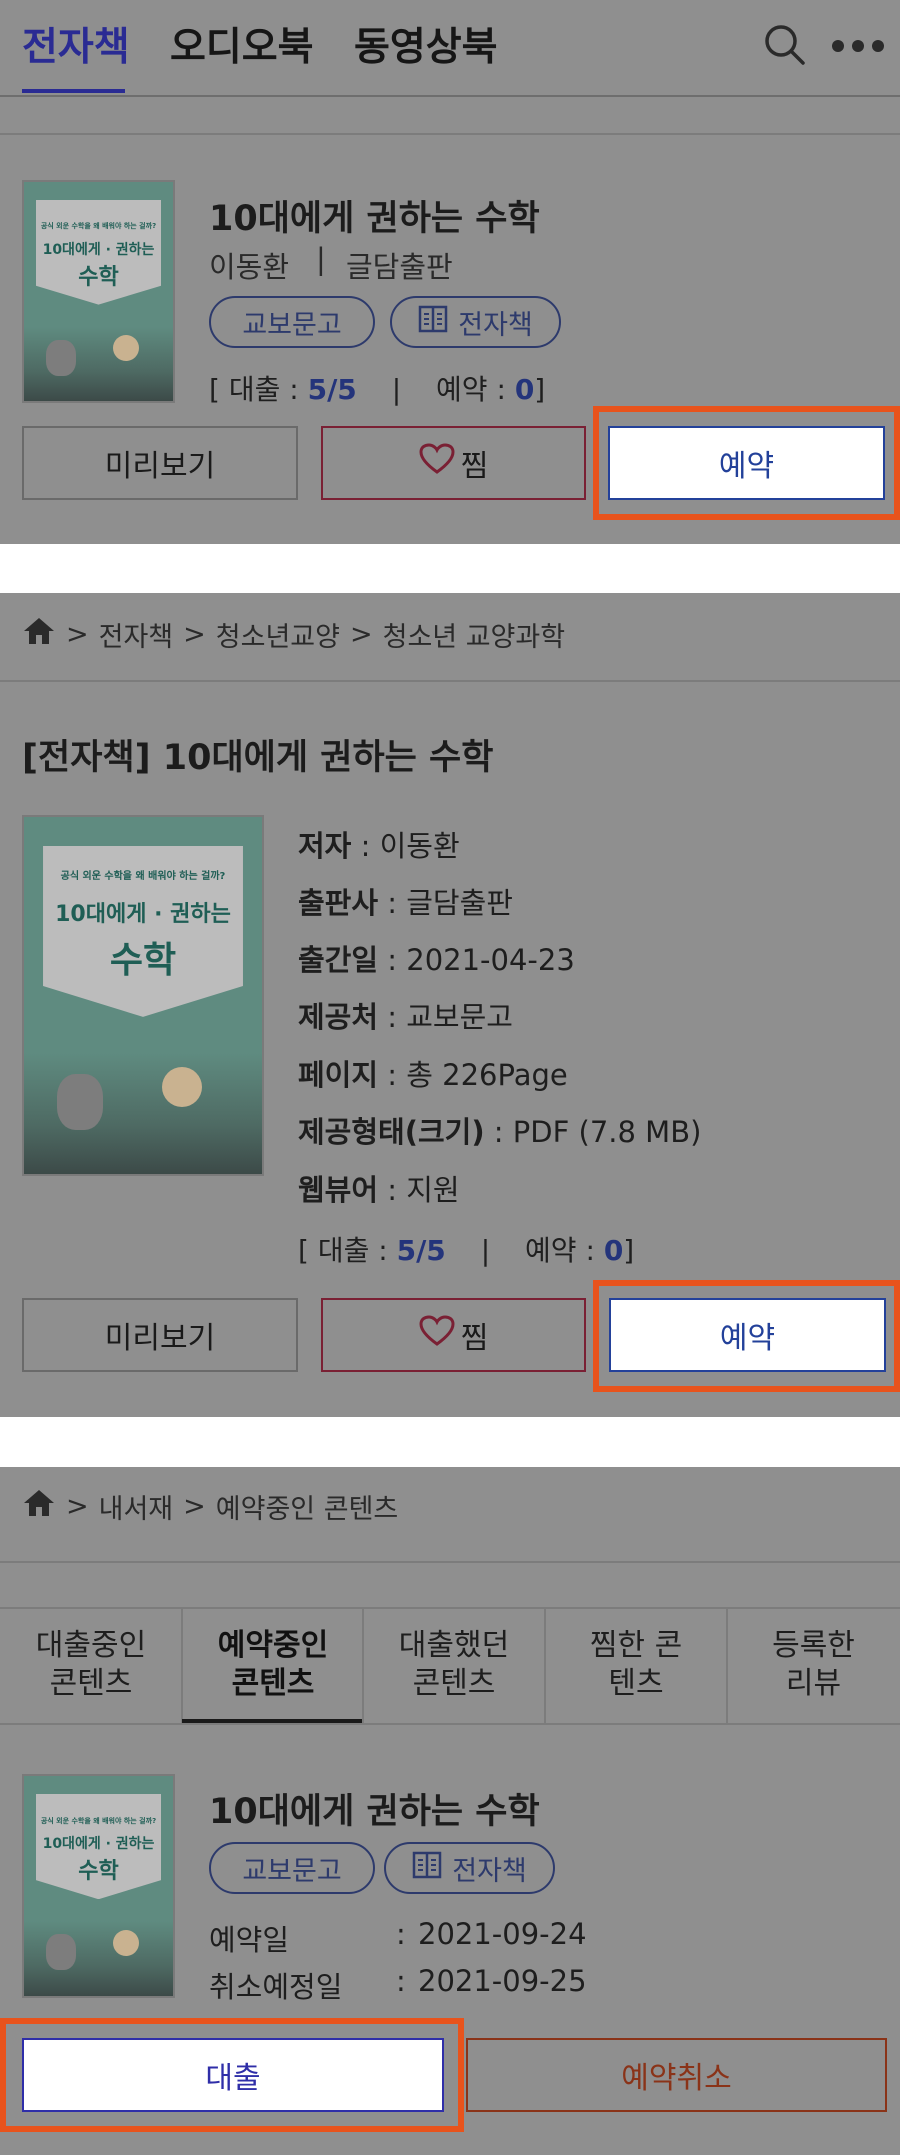 The height and width of the screenshot is (2155, 900). What do you see at coordinates (813, 1665) in the screenshot?
I see `tab-reviews: 등록한 리뷰` at bounding box center [813, 1665].